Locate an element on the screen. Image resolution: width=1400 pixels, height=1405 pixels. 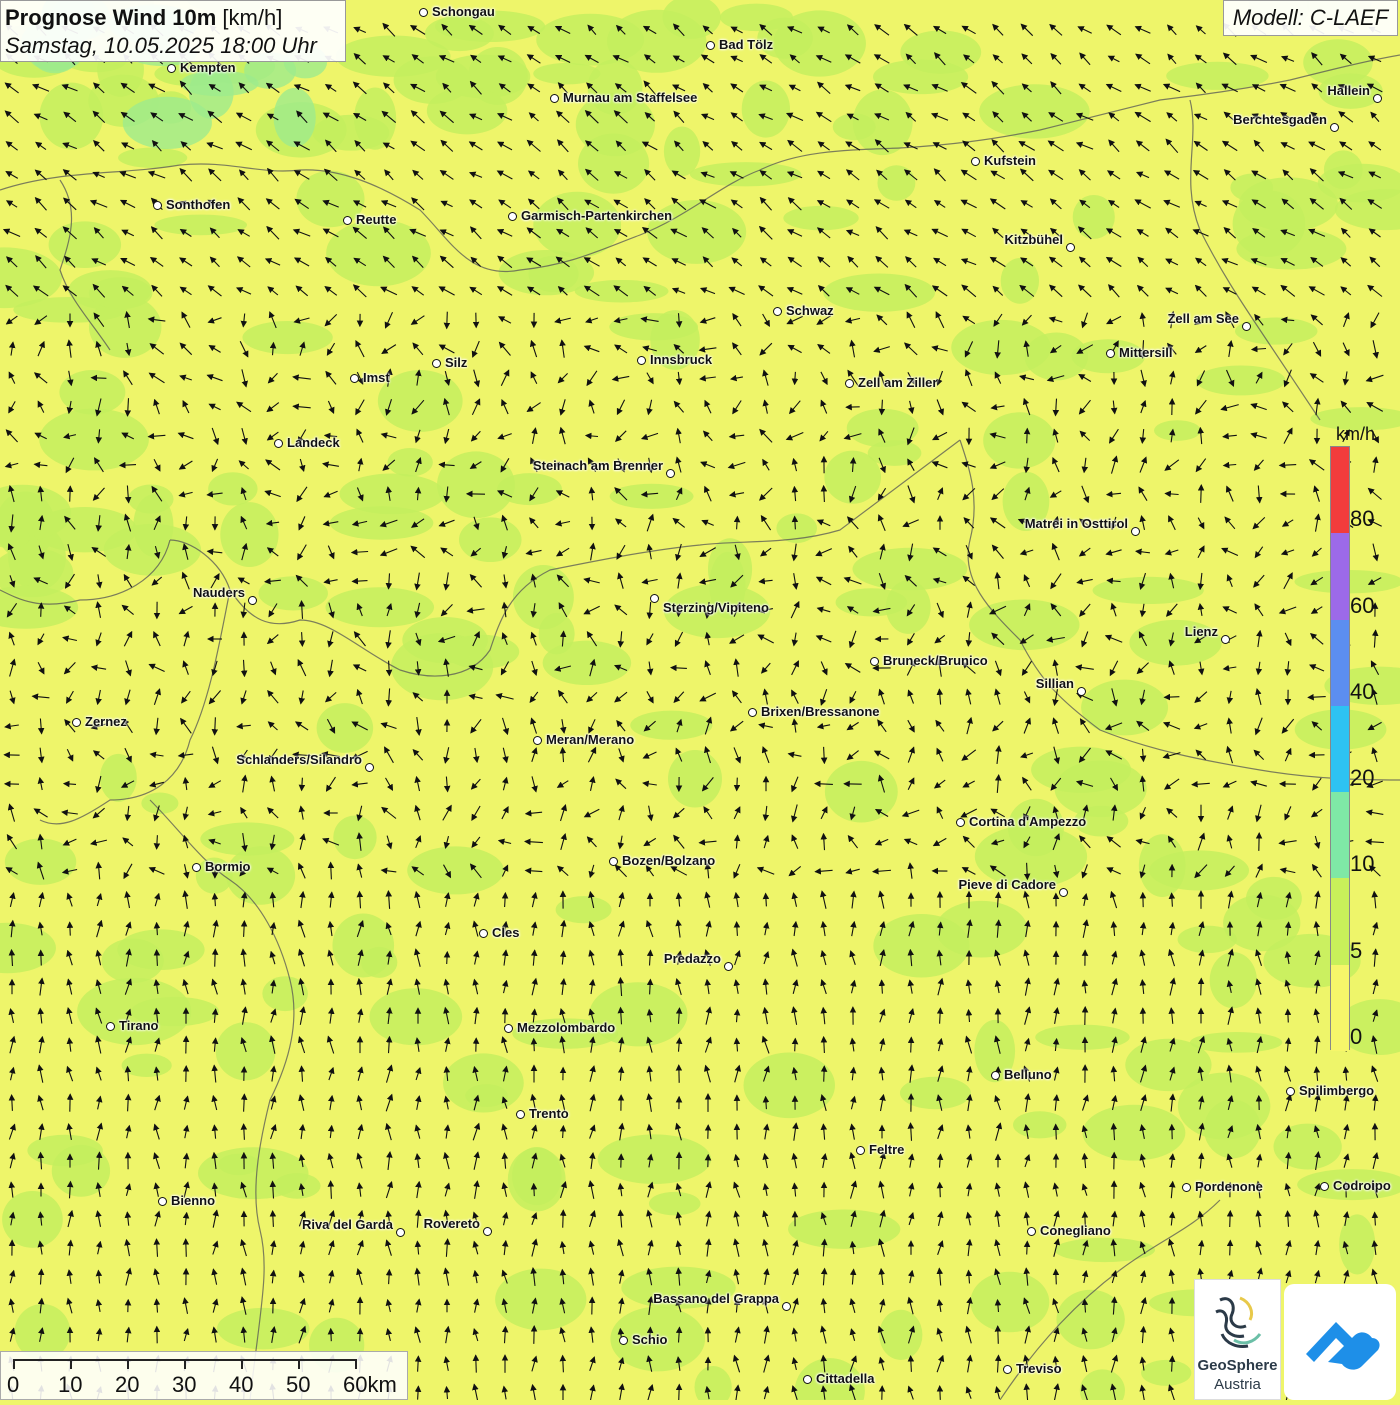
city-label: Riva del Garda is located at coordinates (347, 1224).